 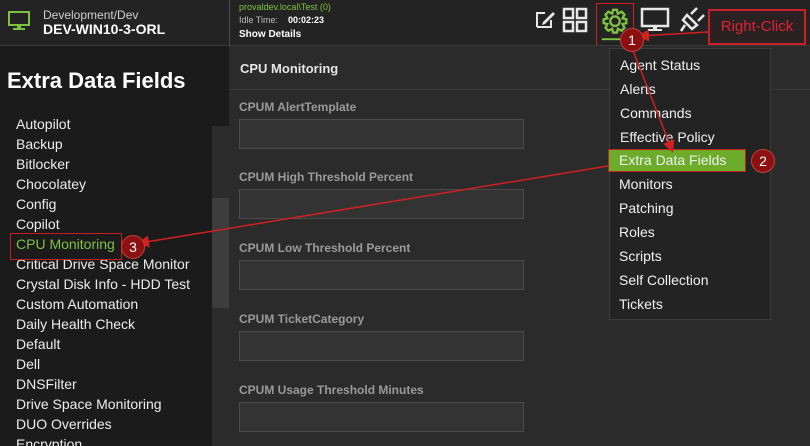 What do you see at coordinates (381, 275) in the screenshot?
I see `low-threshold-input` at bounding box center [381, 275].